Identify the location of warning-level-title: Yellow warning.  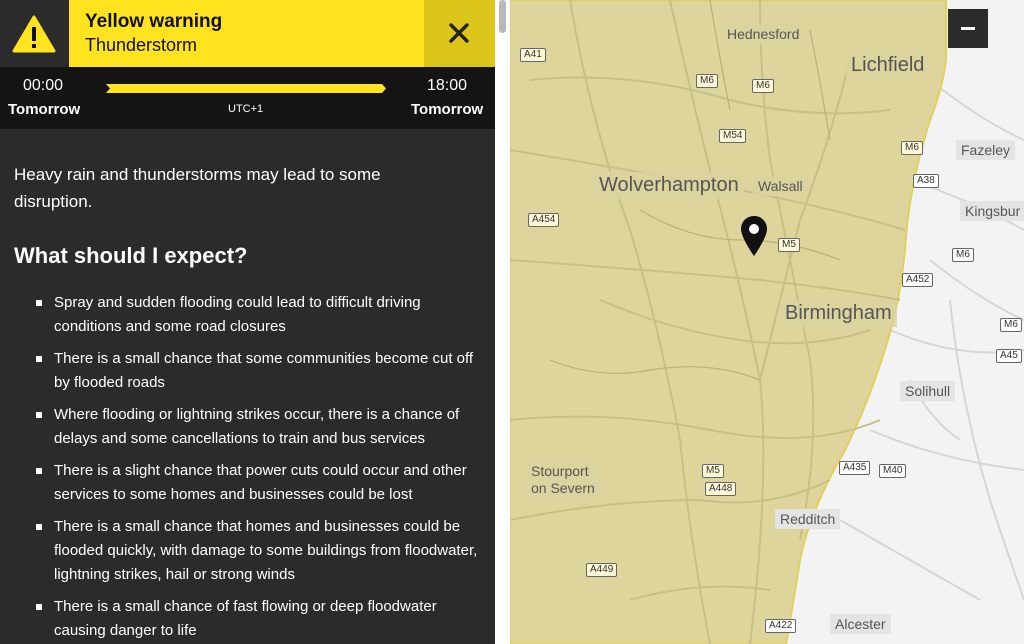
(154, 21).